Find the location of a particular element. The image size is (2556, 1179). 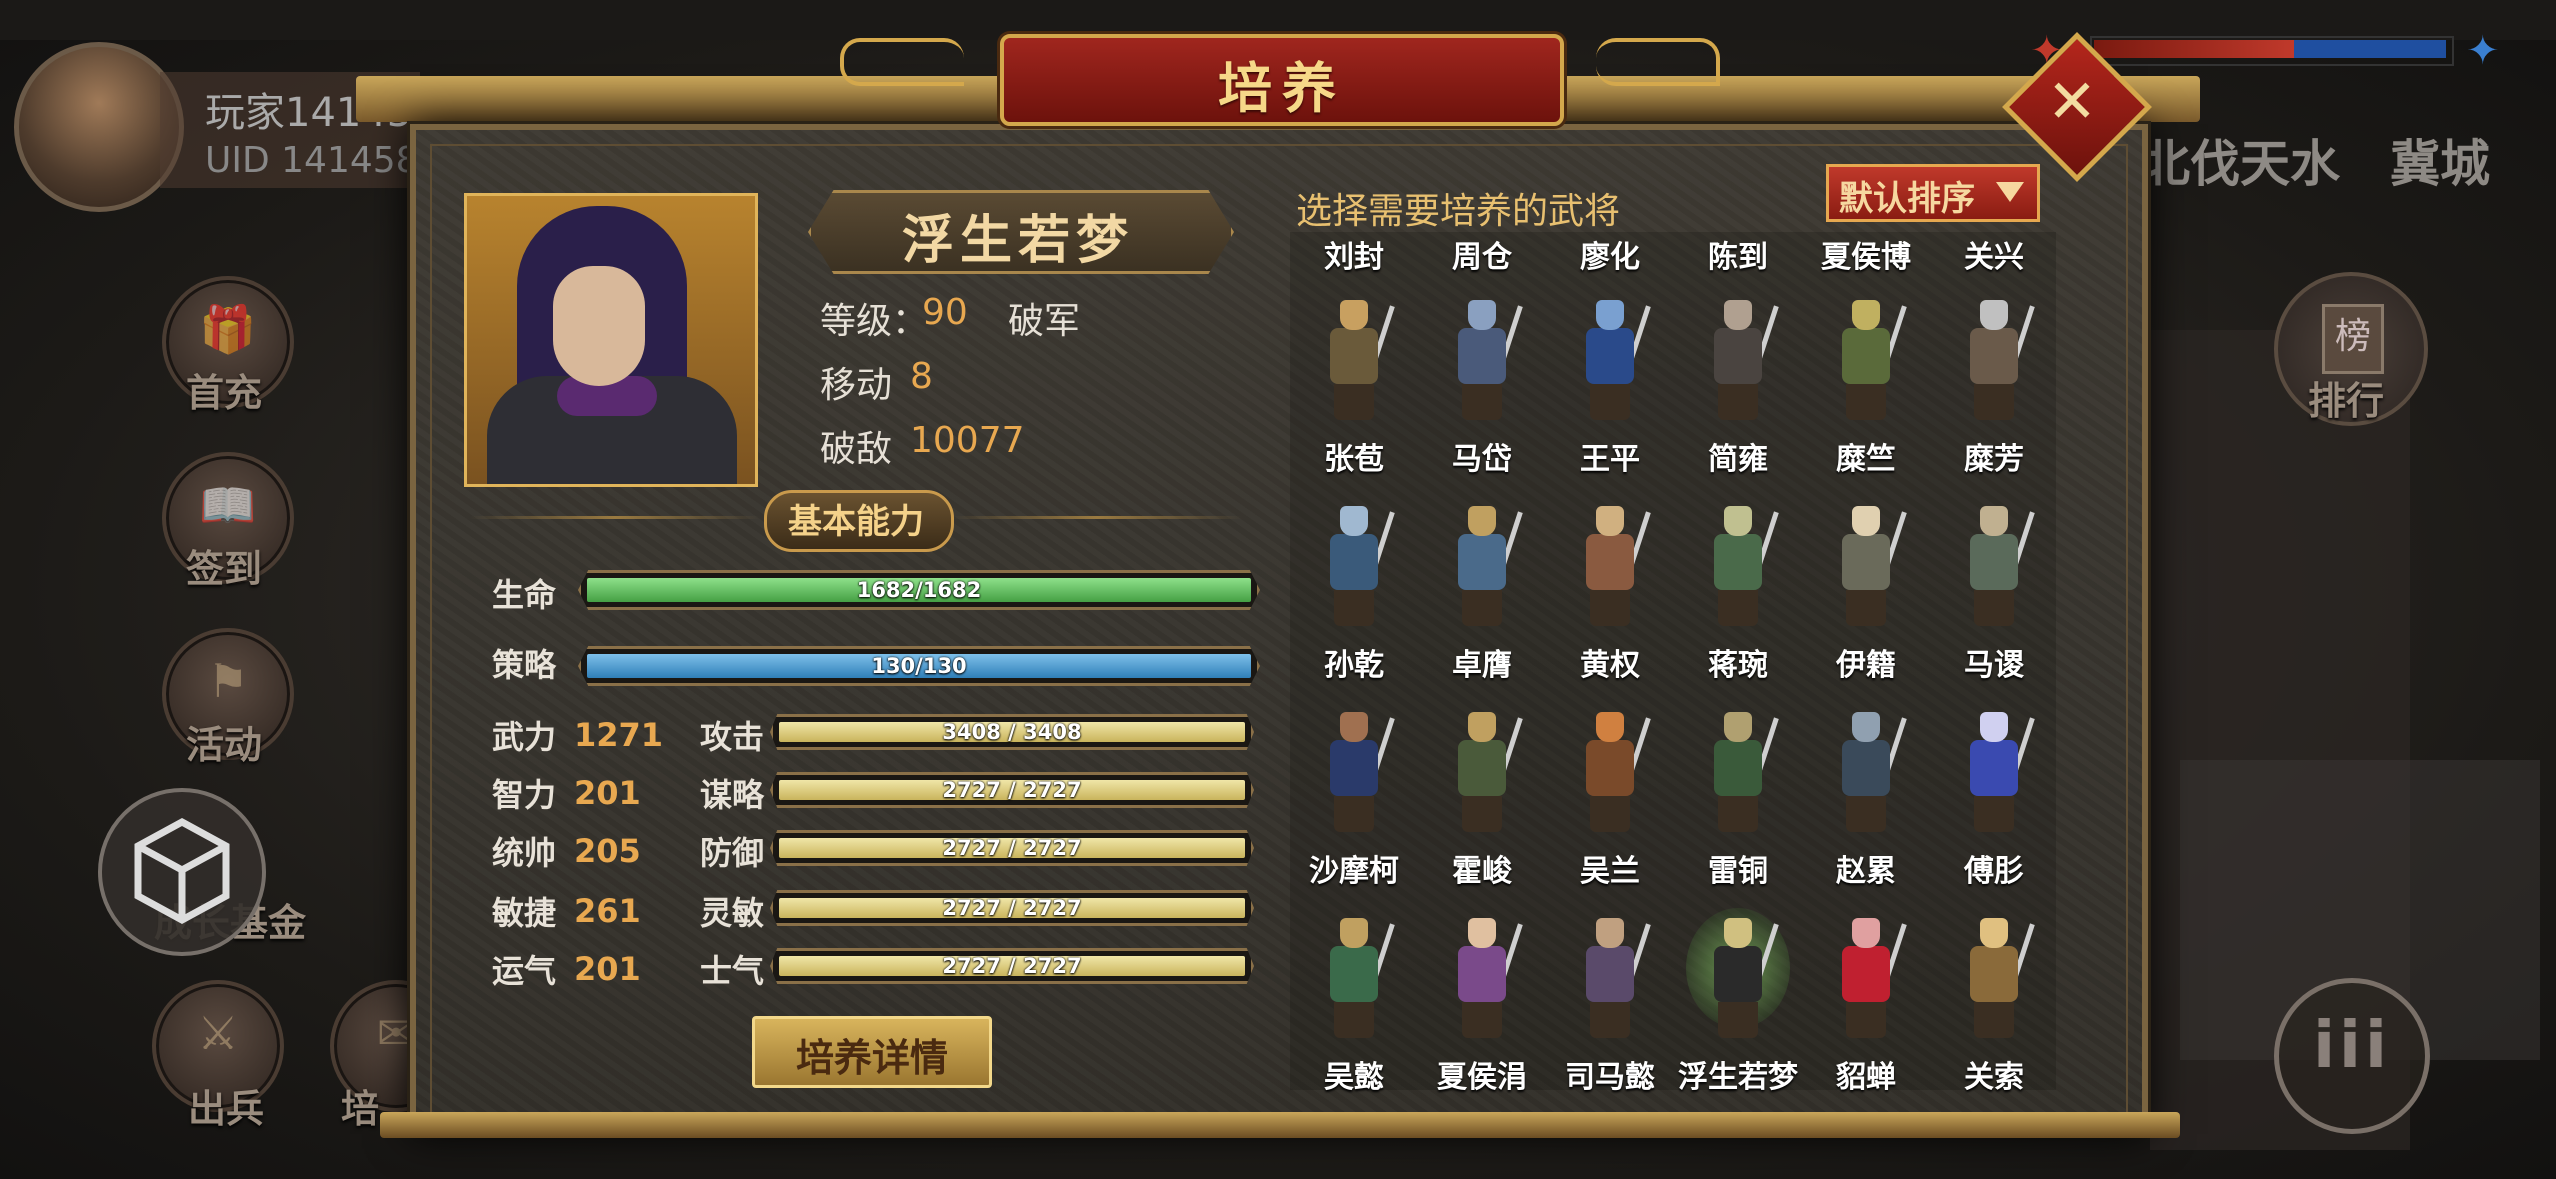

general-cell: 张苞 is located at coordinates (1354, 390).